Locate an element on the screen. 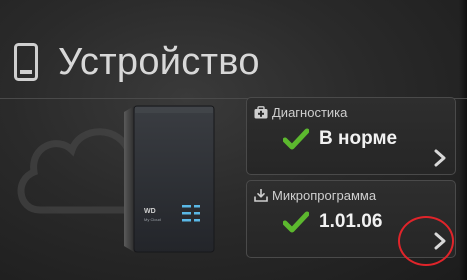  page-header: Устройство is located at coordinates (137, 62).